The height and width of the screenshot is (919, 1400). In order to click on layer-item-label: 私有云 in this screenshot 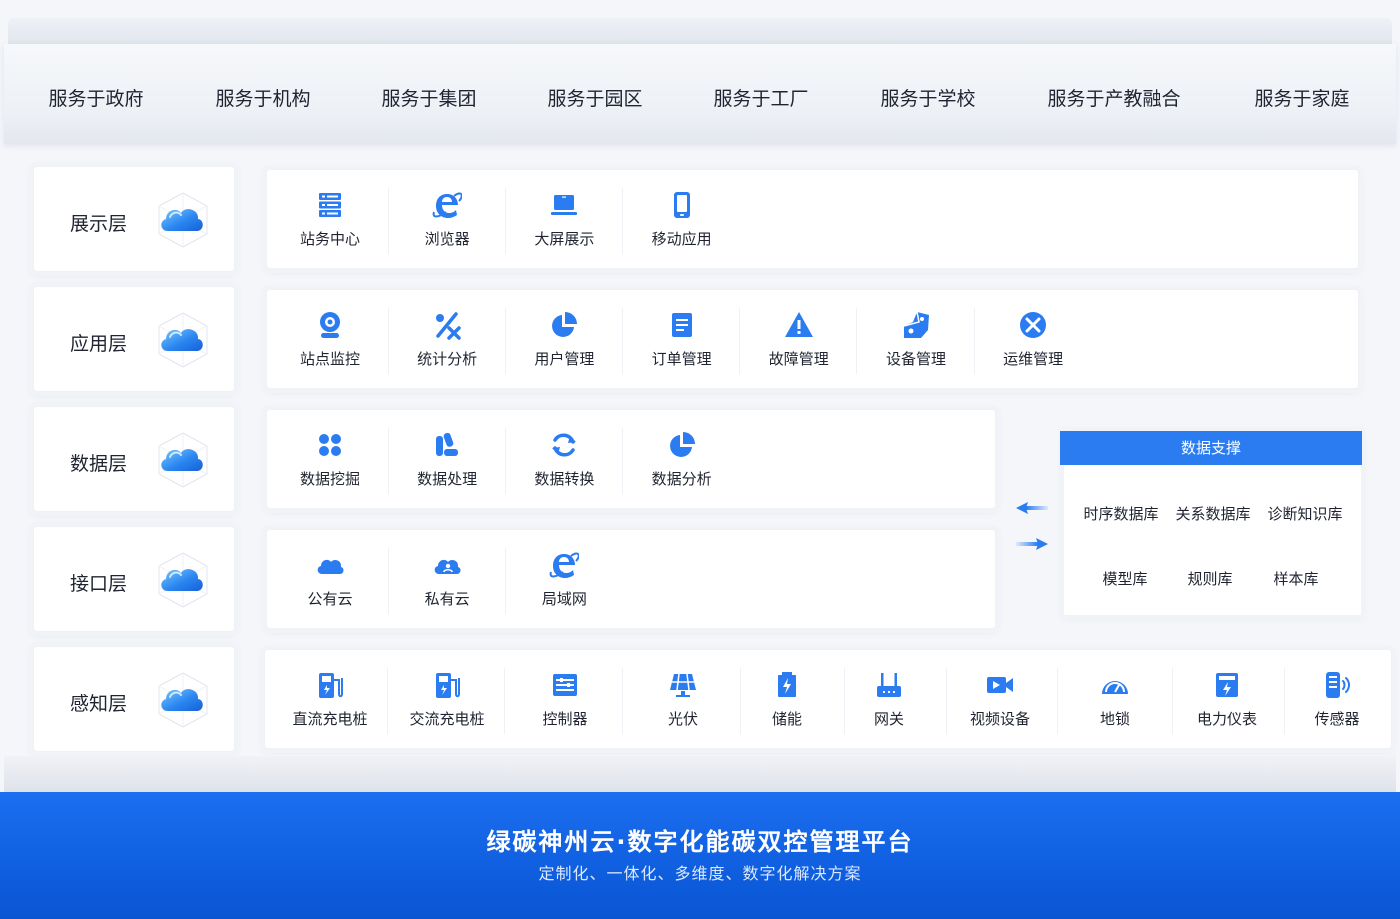, I will do `click(447, 599)`.